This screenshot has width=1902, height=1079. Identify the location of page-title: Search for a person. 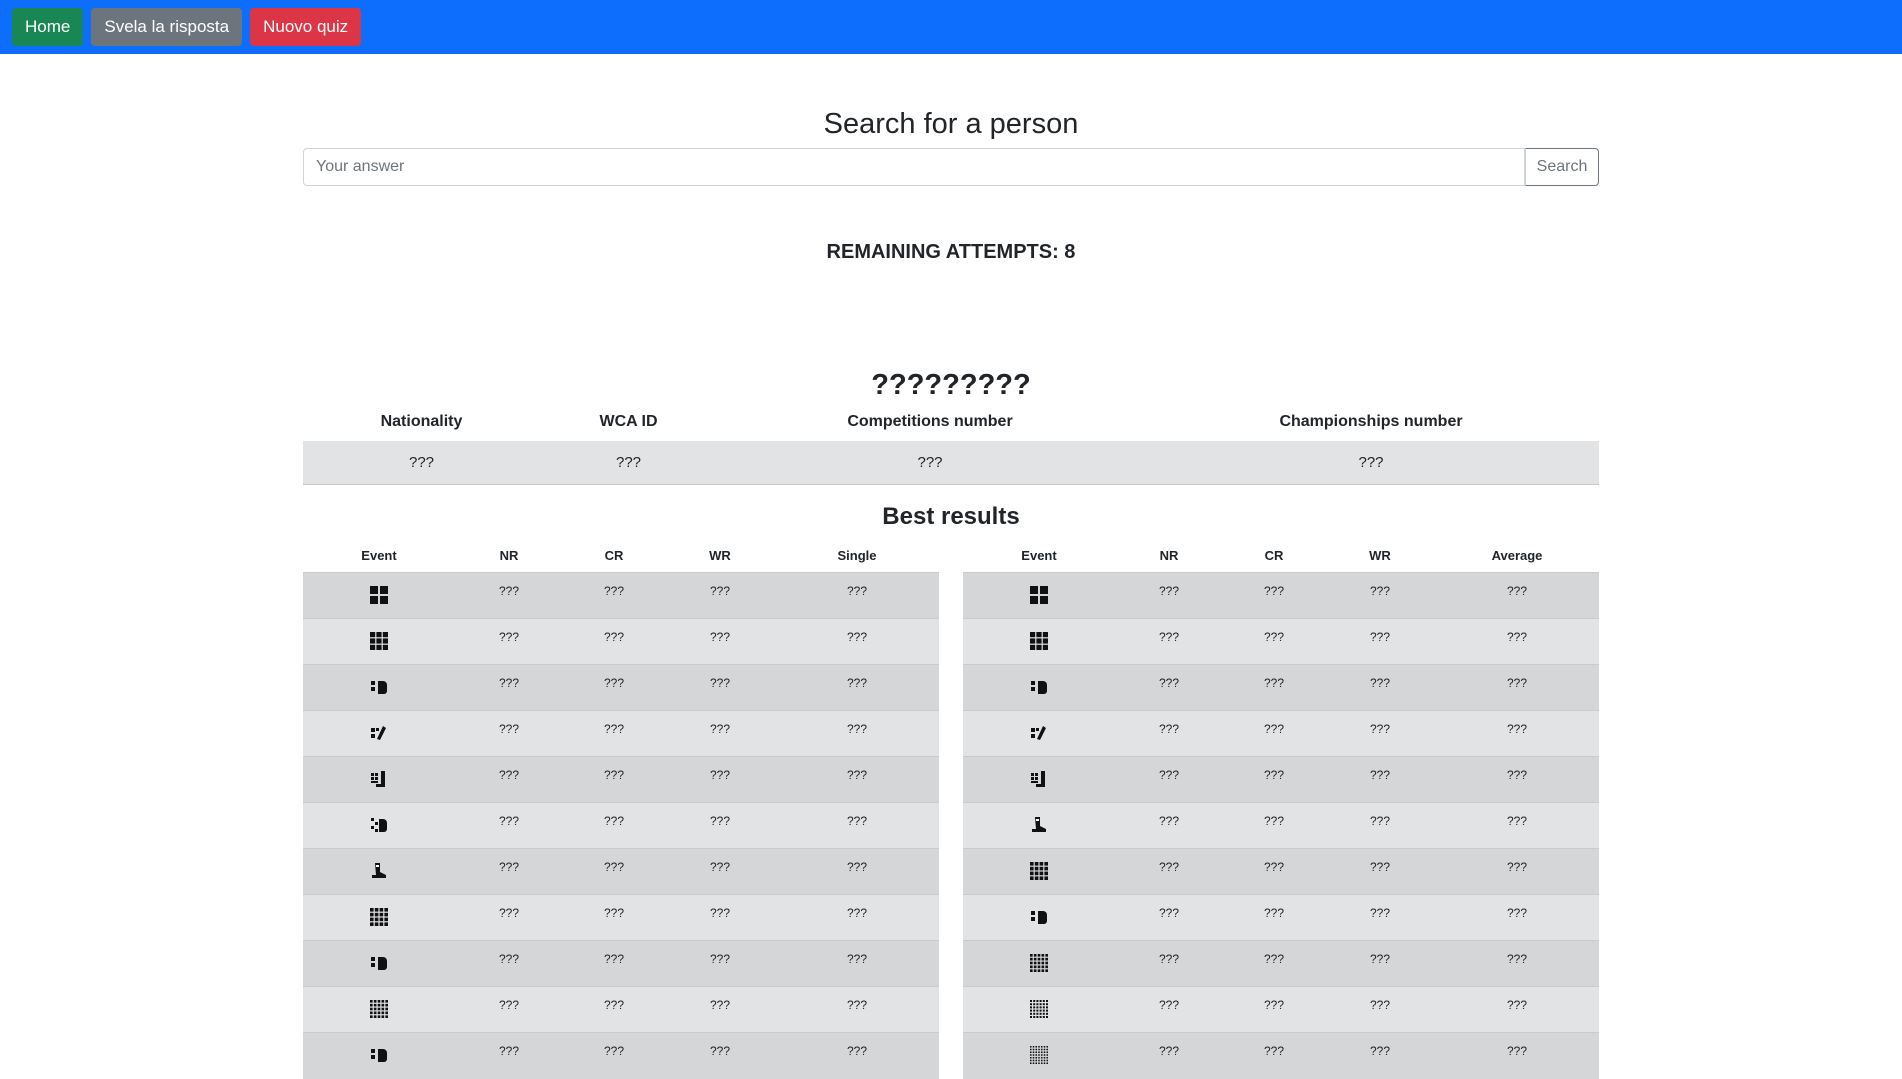
(951, 124).